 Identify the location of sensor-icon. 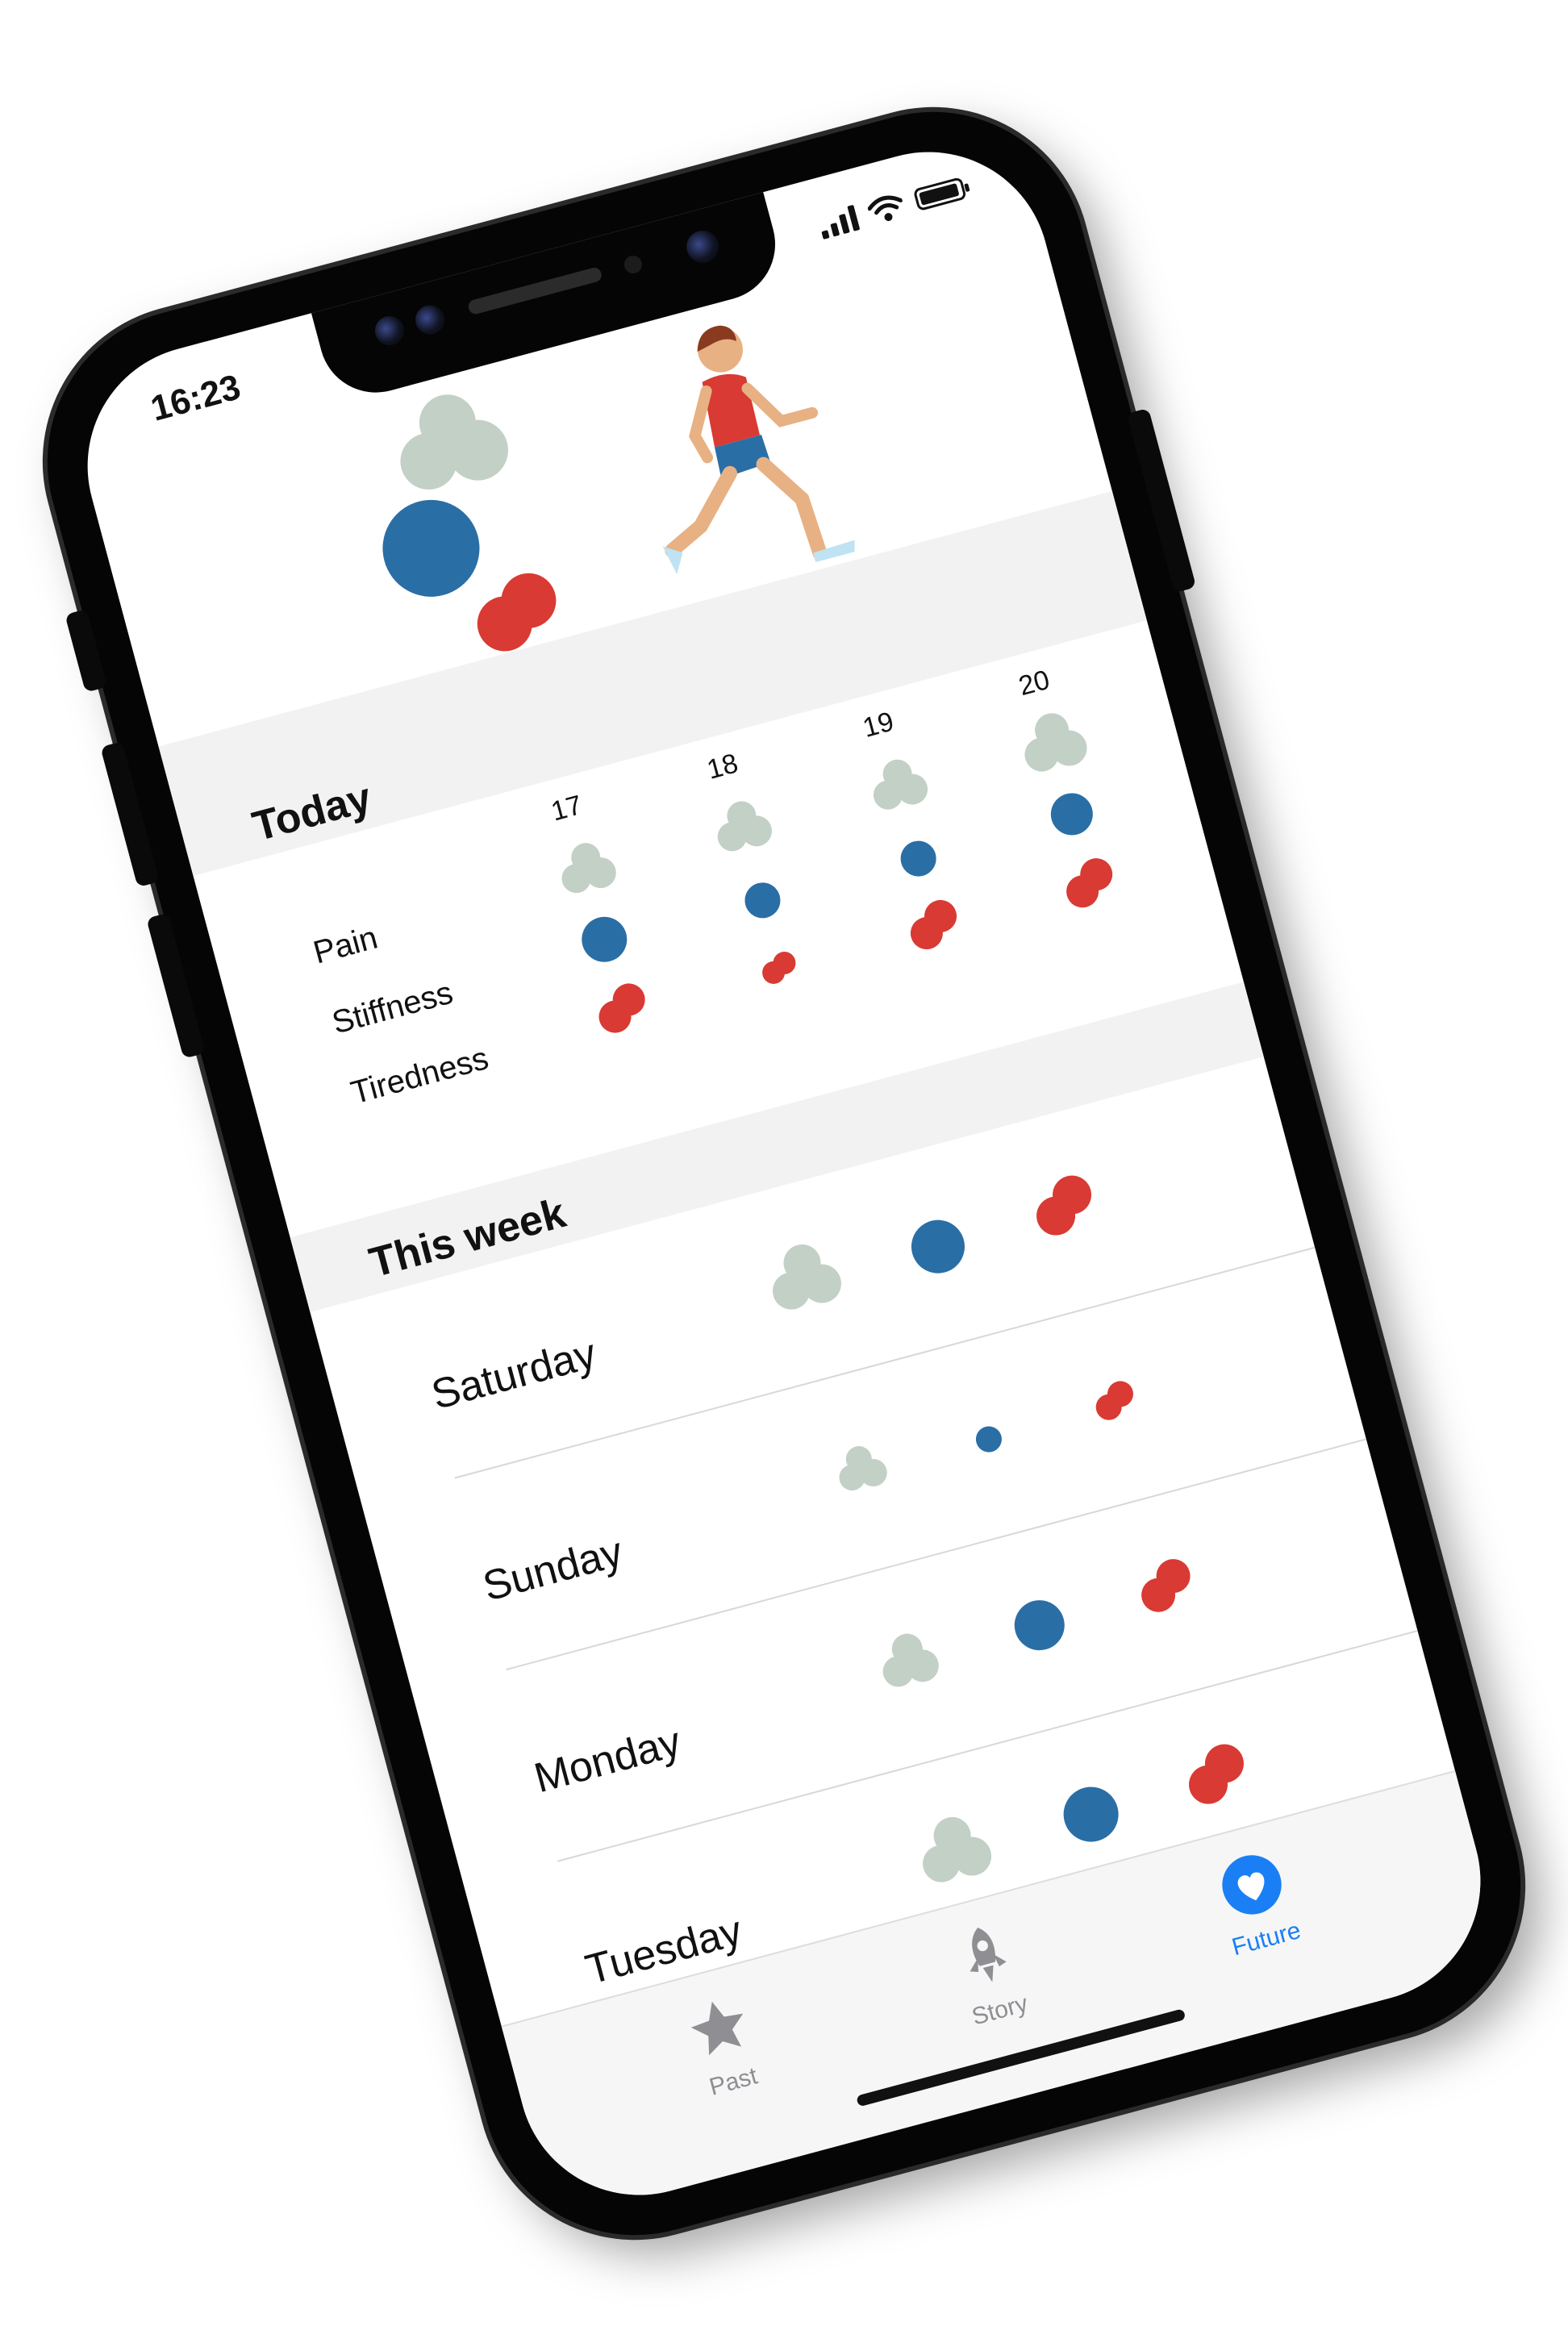
(633, 264).